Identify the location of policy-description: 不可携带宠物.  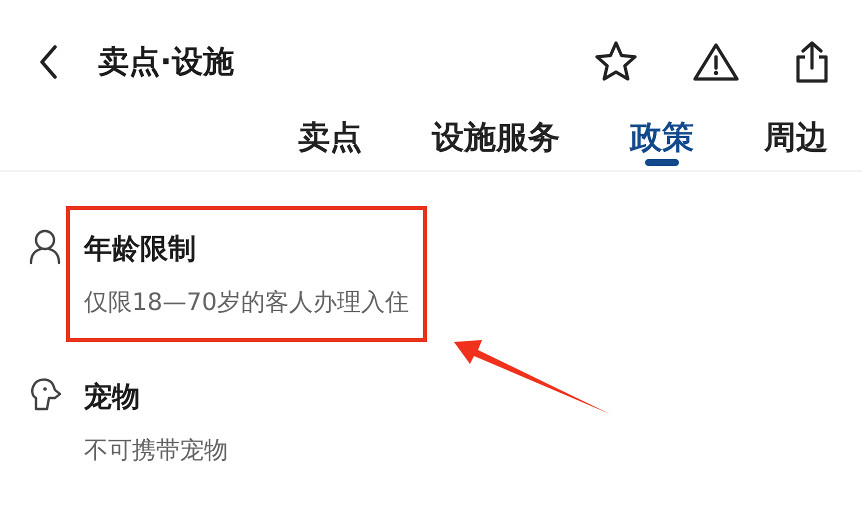
(156, 450).